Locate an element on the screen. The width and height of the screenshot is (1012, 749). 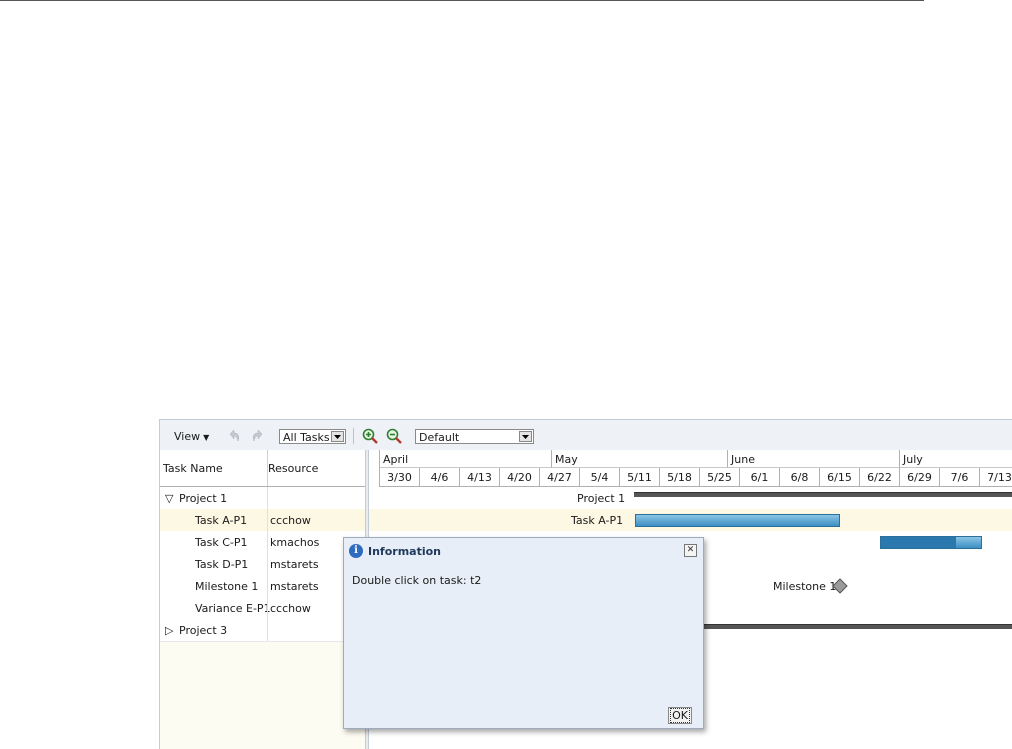
tree-row-task-c-p1: Task C-P1 kmachos is located at coordinates (262, 542).